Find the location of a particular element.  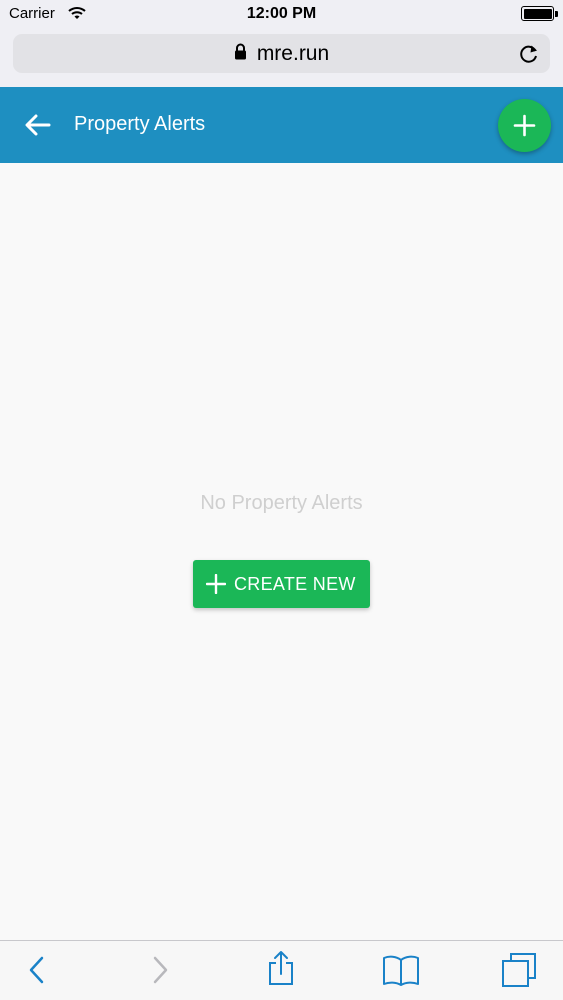

reload-icon is located at coordinates (529, 56).